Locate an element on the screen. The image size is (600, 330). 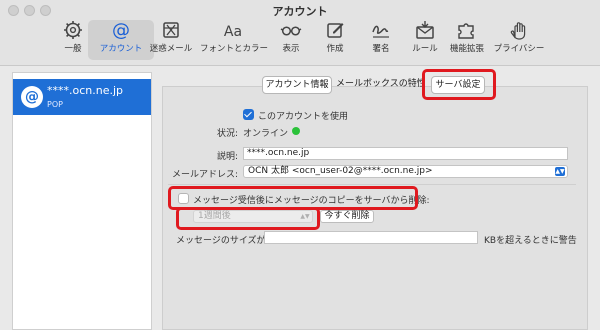
svg-text: Aa is located at coordinates (233, 32).